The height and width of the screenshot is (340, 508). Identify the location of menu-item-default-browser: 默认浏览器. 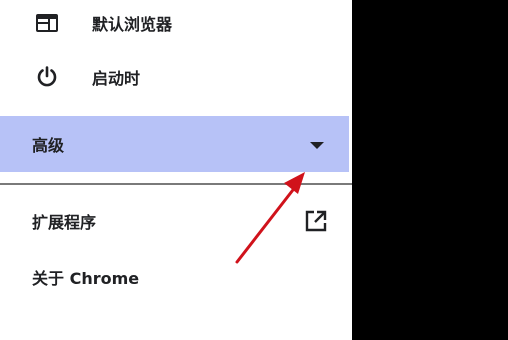
(176, 23).